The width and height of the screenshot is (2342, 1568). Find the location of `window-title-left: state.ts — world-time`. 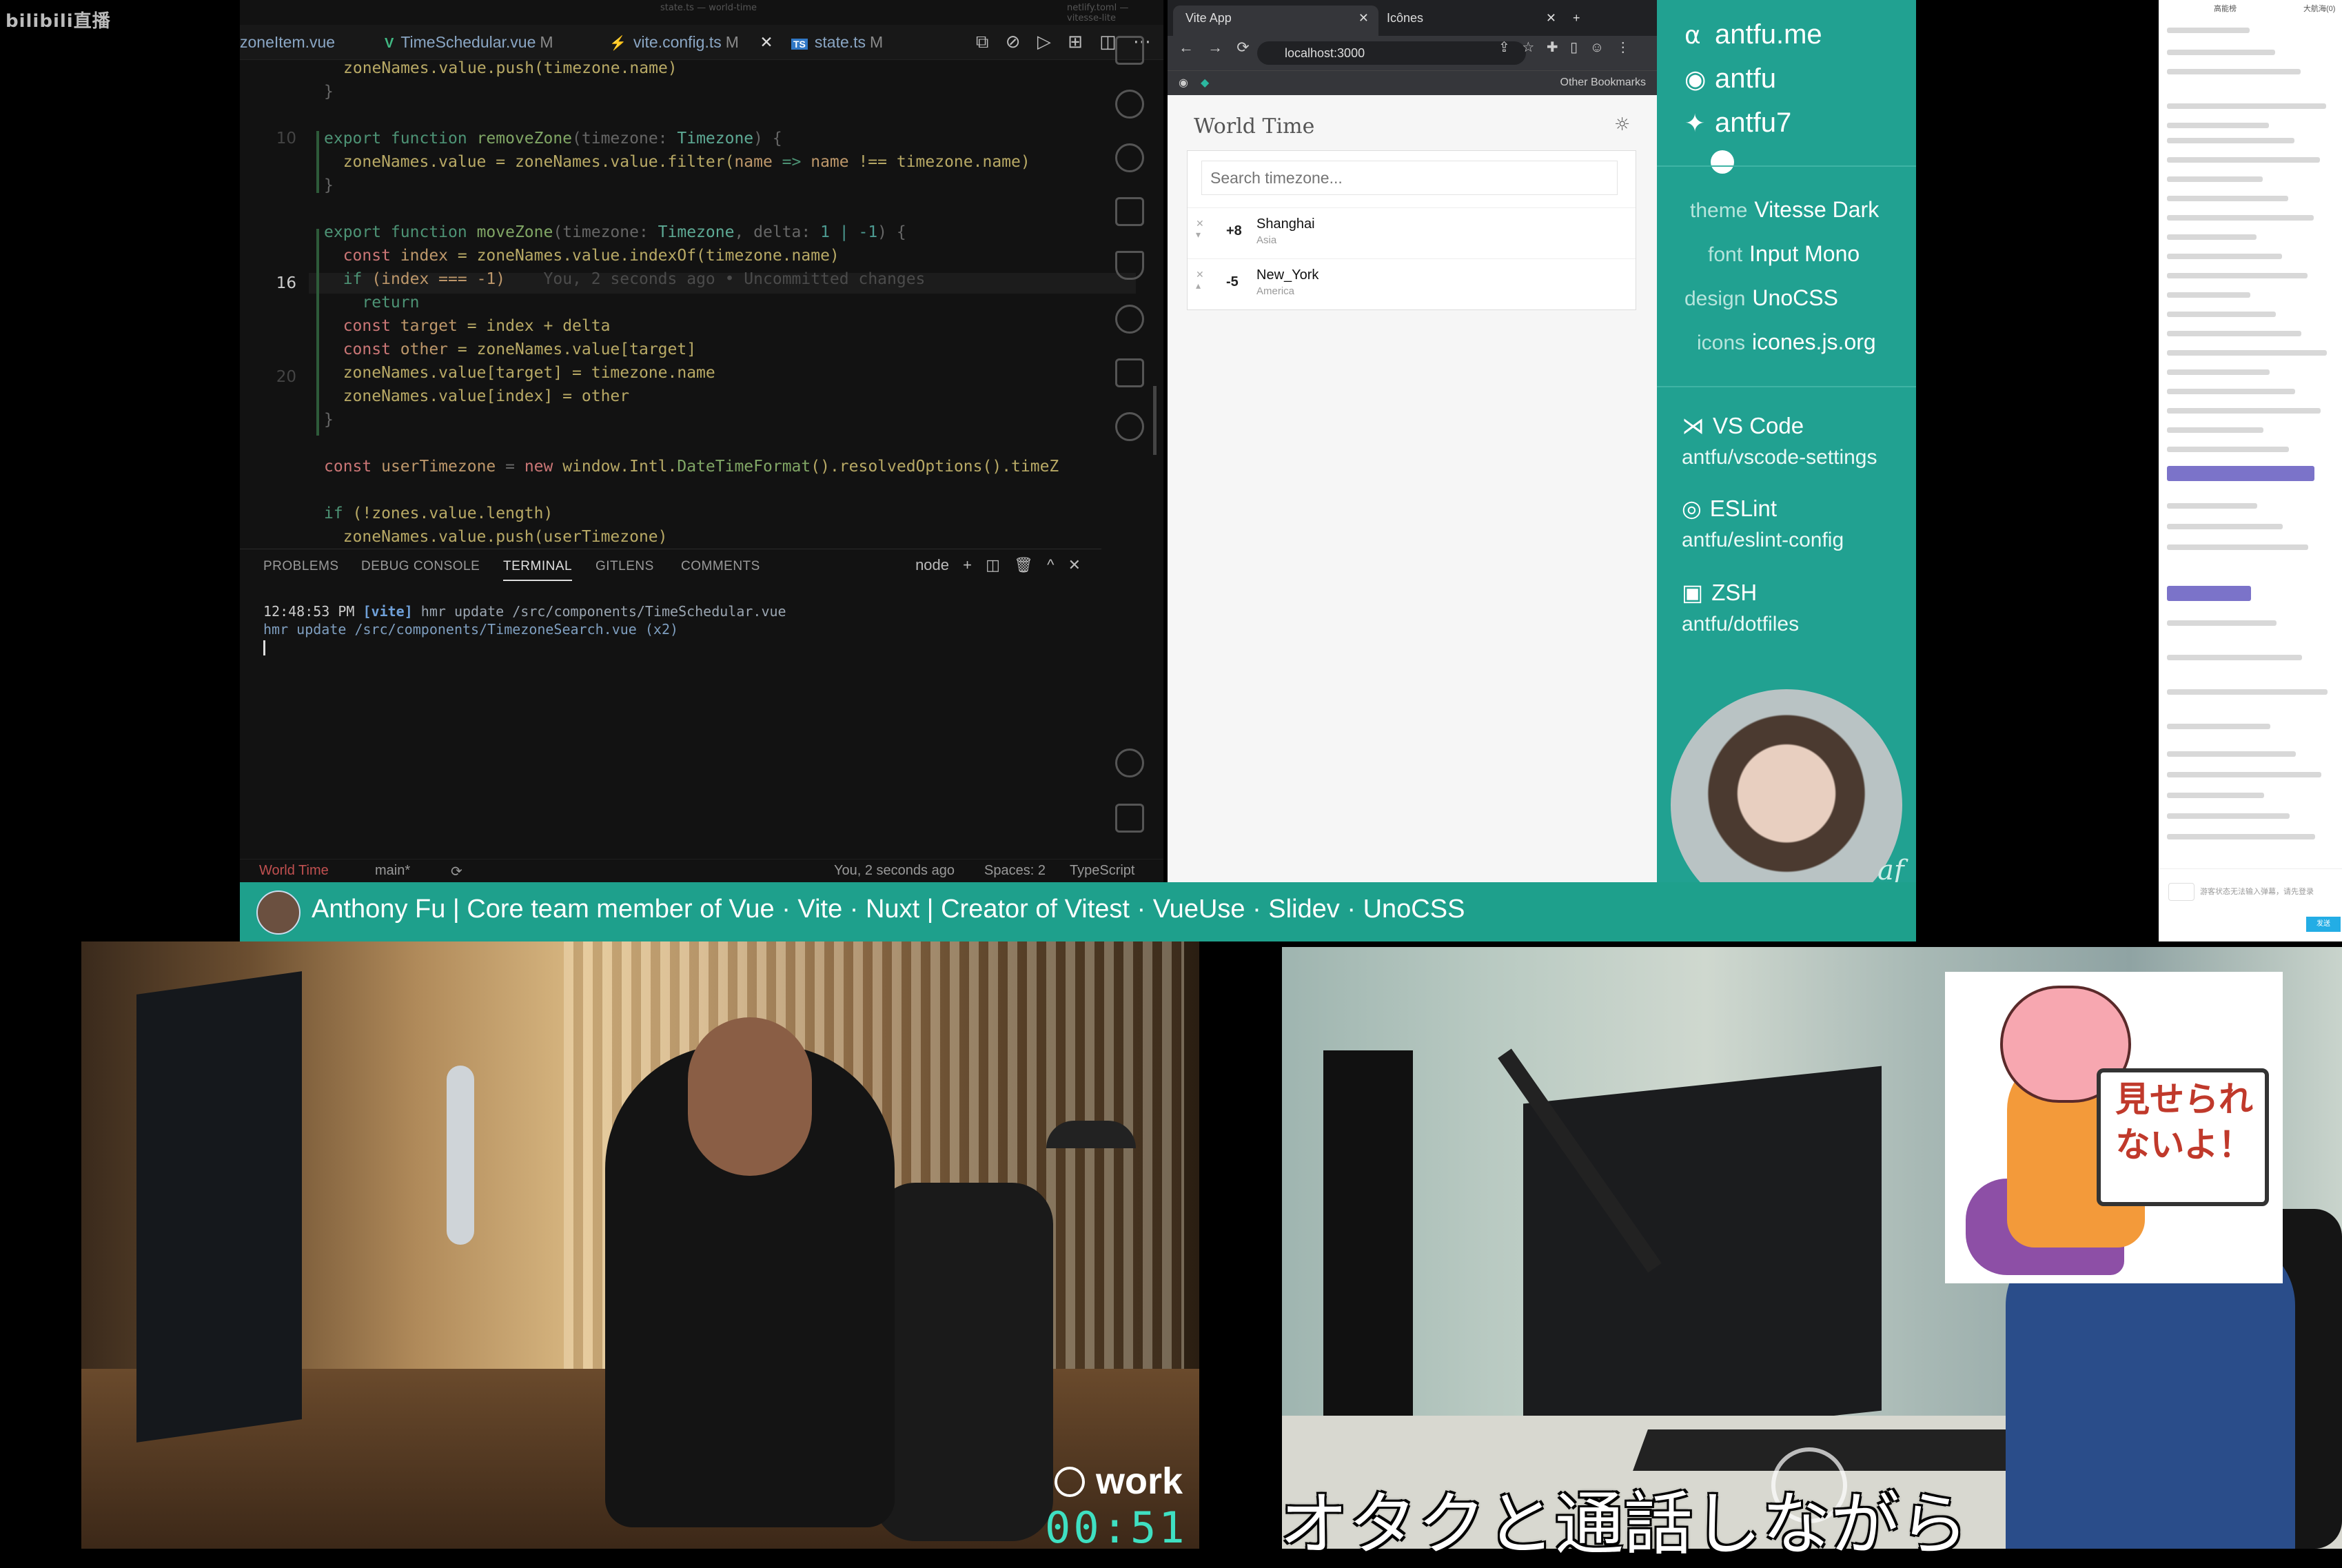

window-title-left: state.ts — world-time is located at coordinates (708, 8).